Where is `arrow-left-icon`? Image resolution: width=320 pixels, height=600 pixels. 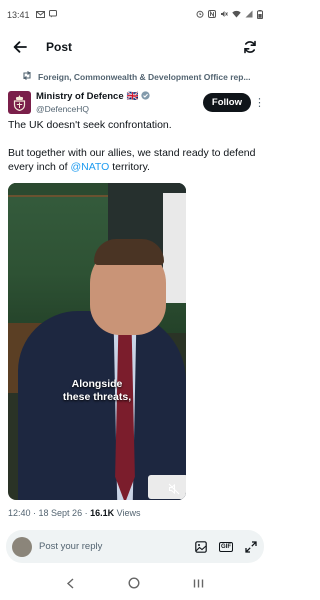 arrow-left-icon is located at coordinates (20, 47).